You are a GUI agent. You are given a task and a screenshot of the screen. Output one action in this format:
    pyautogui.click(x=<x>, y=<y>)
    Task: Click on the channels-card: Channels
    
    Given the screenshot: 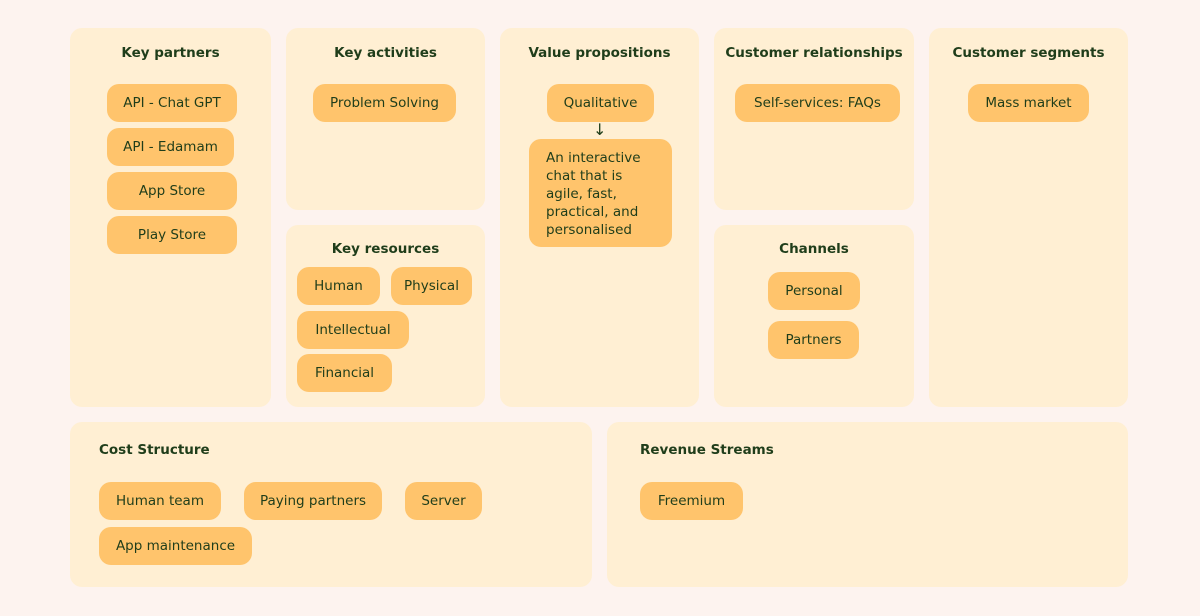 What is the action you would take?
    pyautogui.click(x=814, y=316)
    